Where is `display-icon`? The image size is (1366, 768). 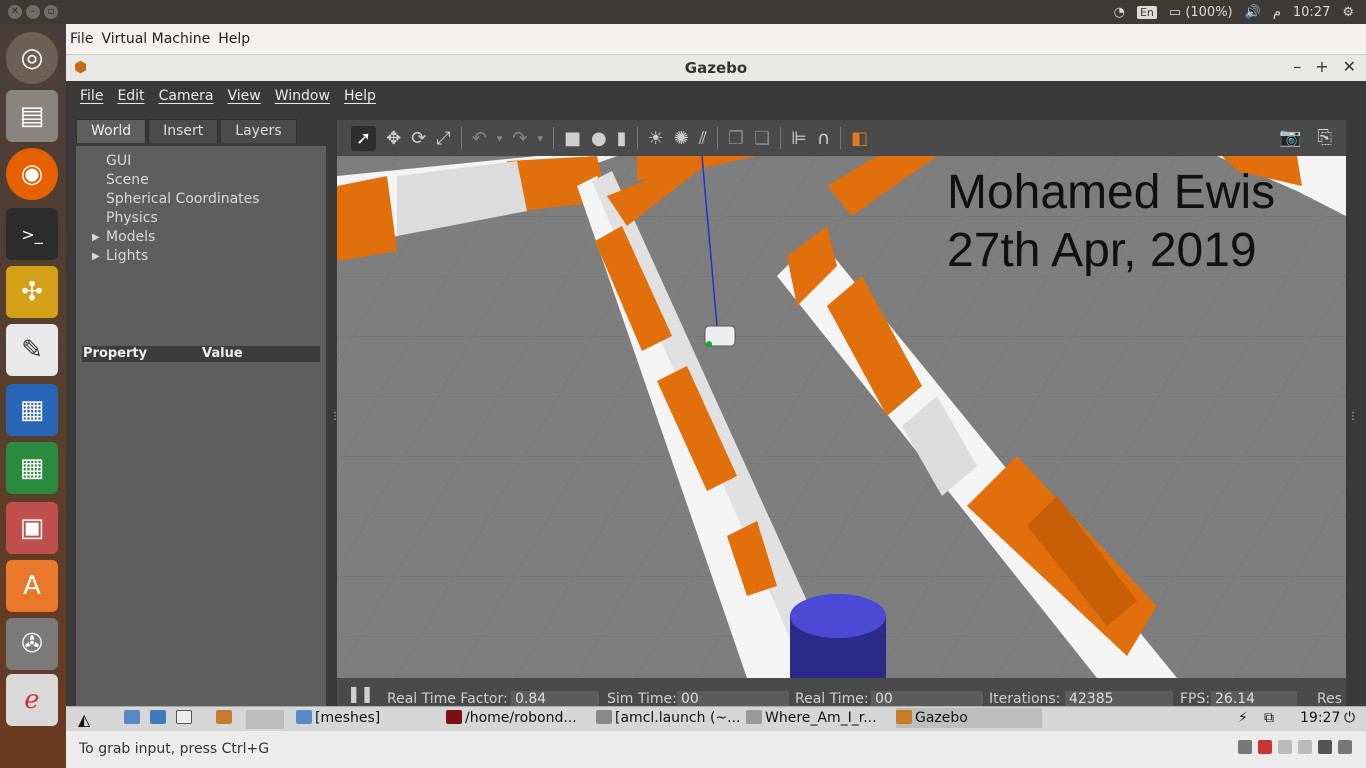
display-icon is located at coordinates (1345, 747).